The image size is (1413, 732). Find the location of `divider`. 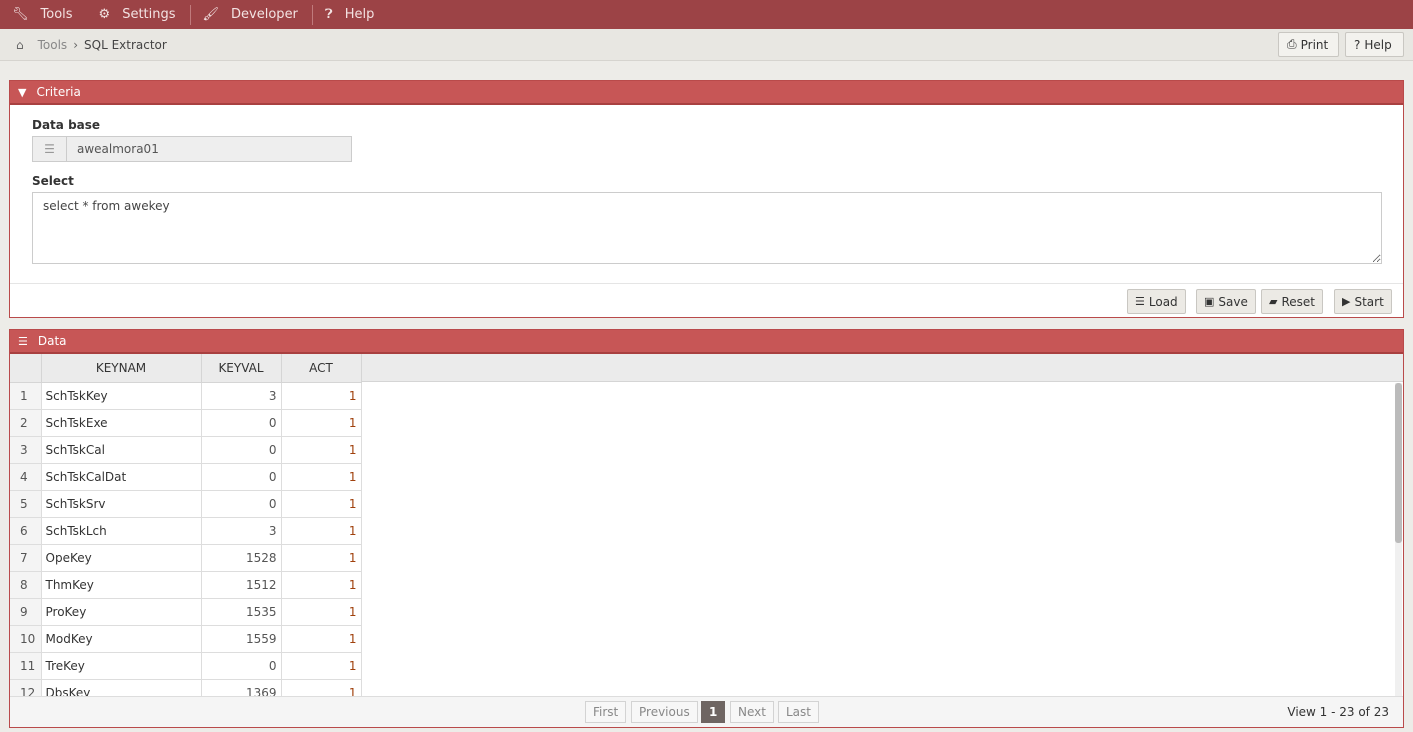

divider is located at coordinates (706, 283).